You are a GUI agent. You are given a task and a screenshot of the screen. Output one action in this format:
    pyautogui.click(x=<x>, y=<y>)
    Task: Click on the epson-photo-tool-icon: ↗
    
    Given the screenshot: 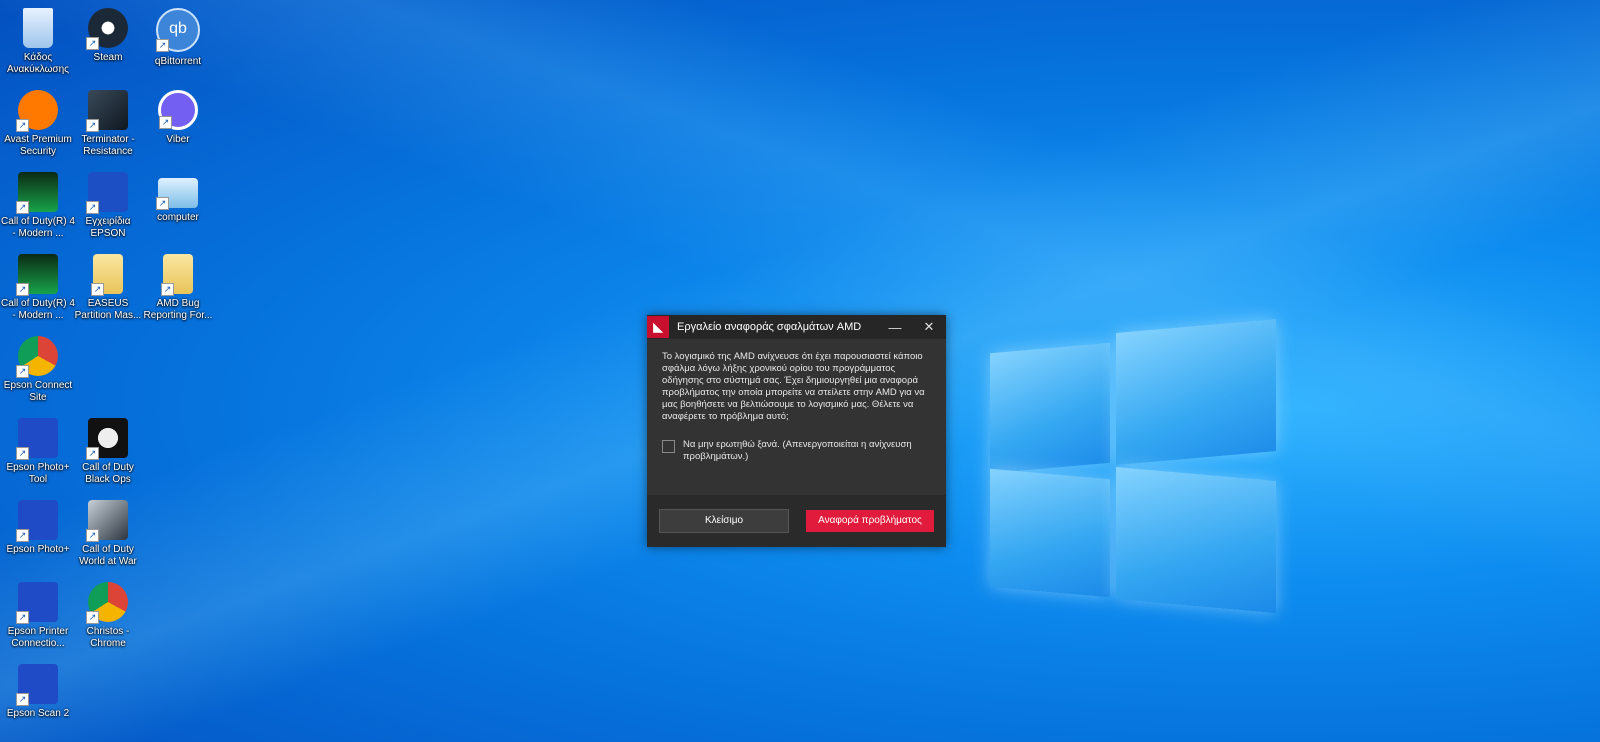 What is the action you would take?
    pyautogui.click(x=37, y=439)
    